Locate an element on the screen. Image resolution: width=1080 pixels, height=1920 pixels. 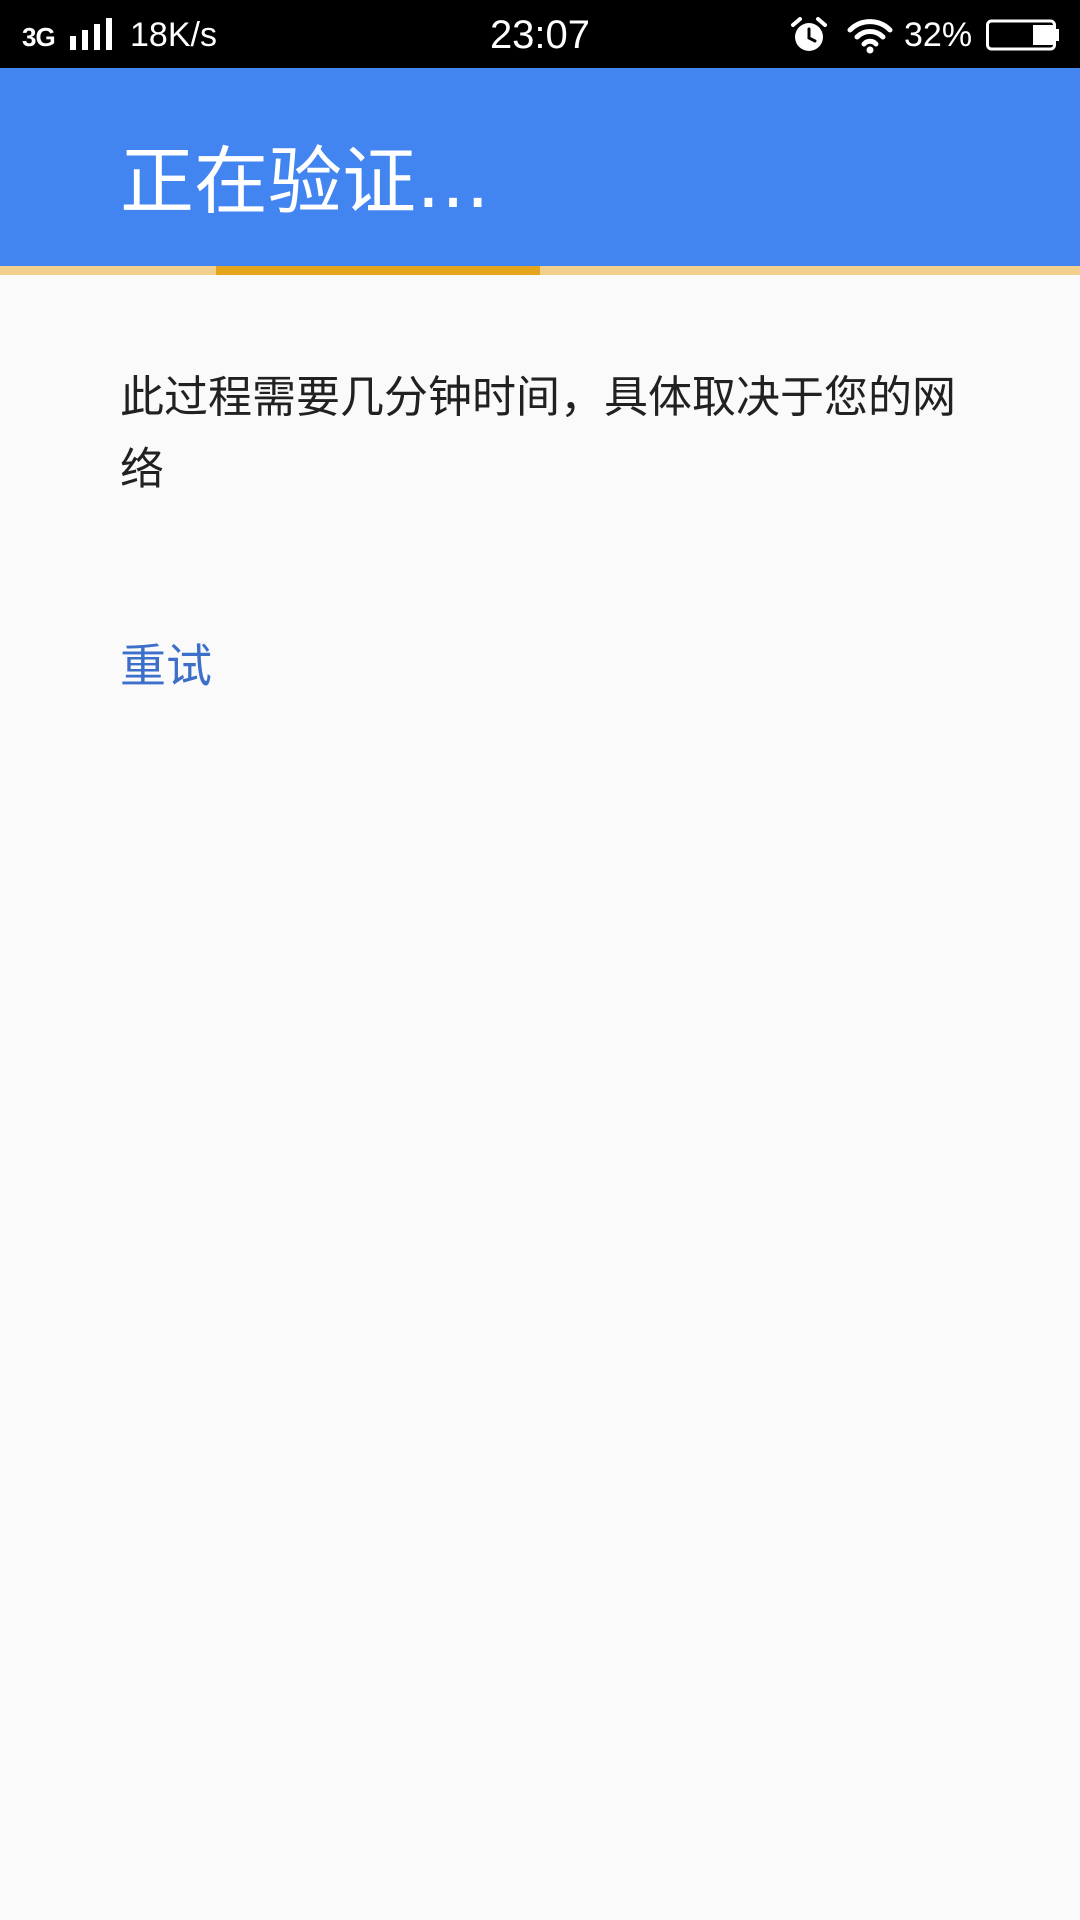
verification-message: 此过程需要几分钟时间，具体取决于您的网络 is located at coordinates (538, 433).